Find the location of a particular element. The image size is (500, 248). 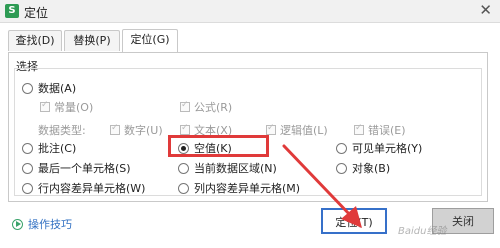

checkbox-errors: 错误(E) is located at coordinates (380, 130).